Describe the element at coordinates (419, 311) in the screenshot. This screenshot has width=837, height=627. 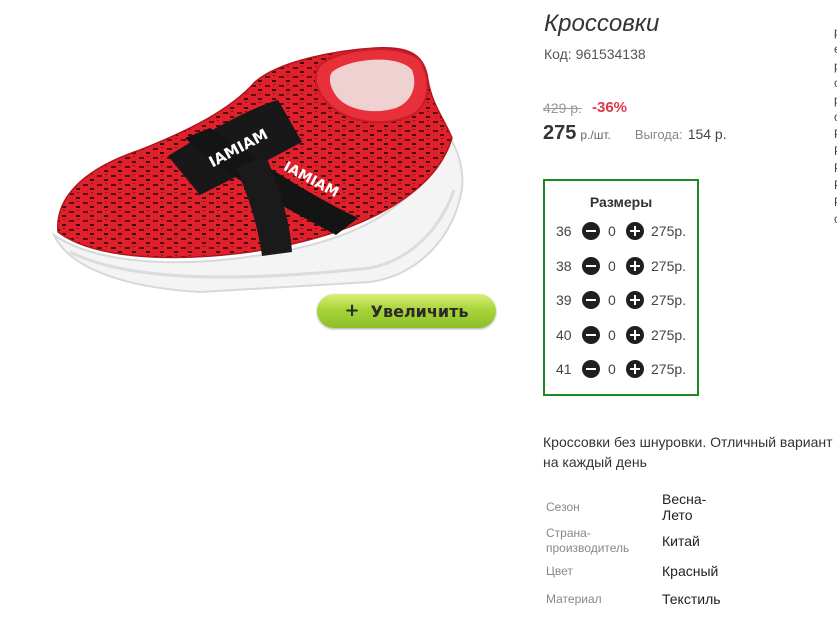
I see `zoom-button-label: Увеличить` at that location.